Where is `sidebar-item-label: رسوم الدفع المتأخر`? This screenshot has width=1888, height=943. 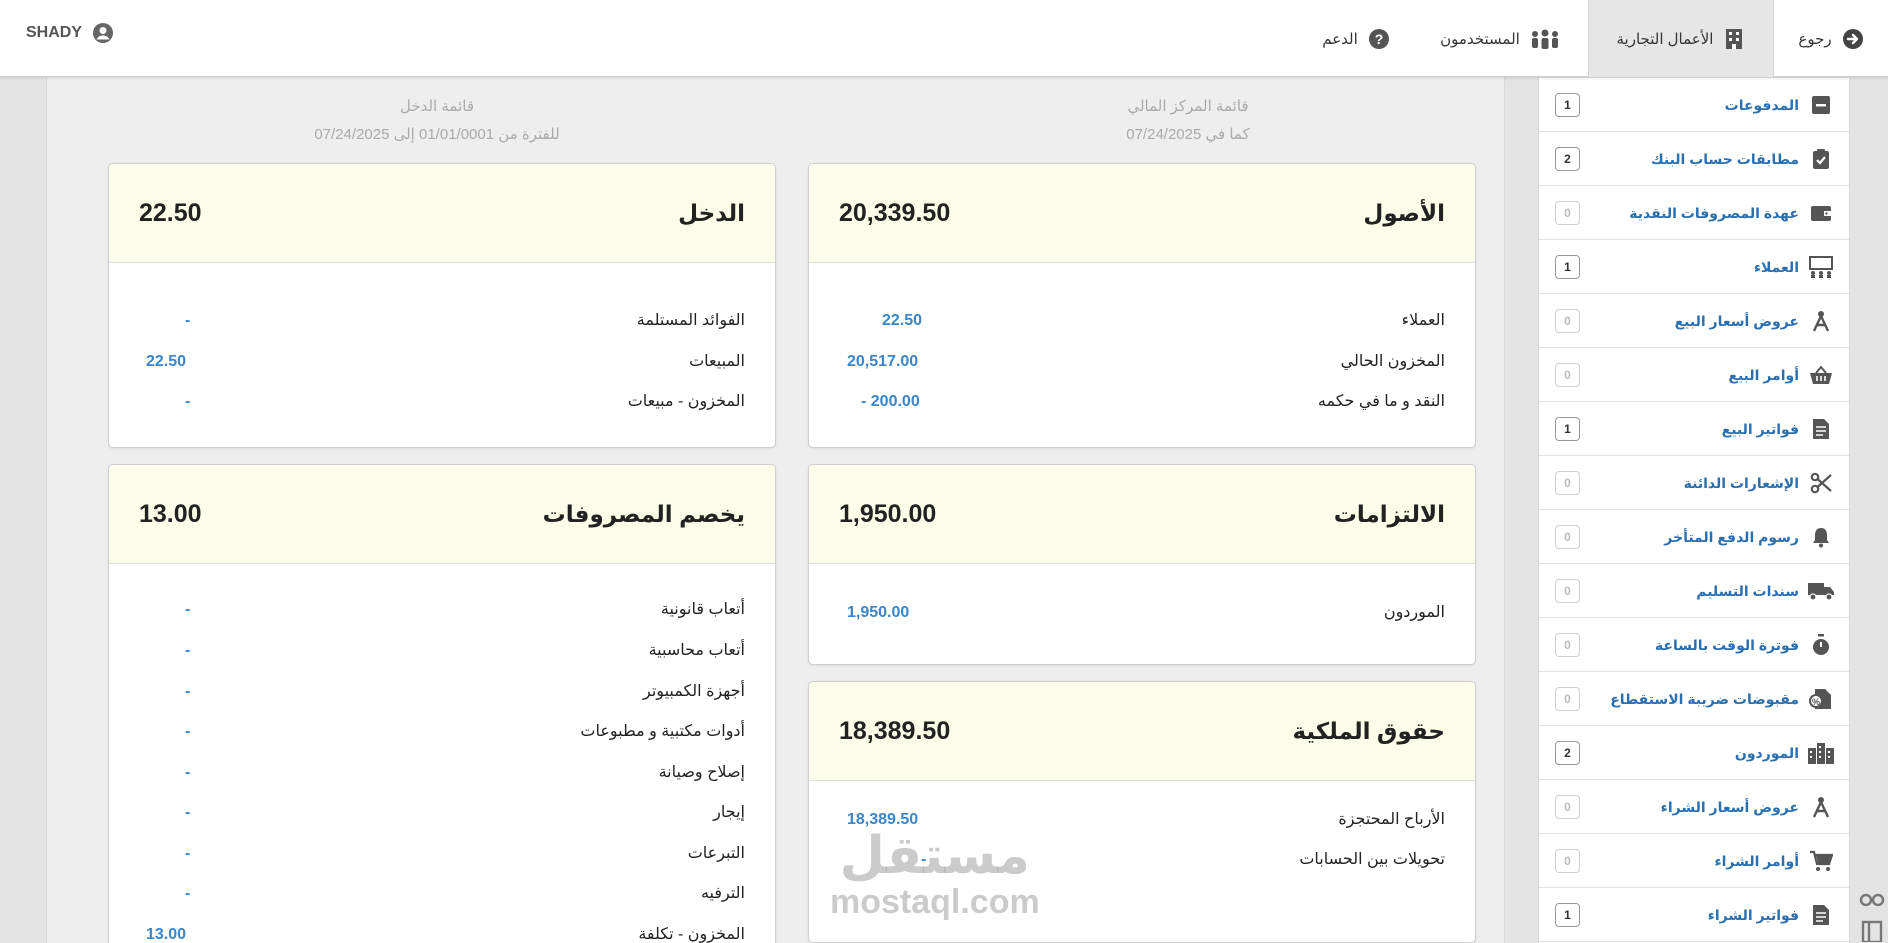 sidebar-item-label: رسوم الدفع المتأخر is located at coordinates (1731, 537).